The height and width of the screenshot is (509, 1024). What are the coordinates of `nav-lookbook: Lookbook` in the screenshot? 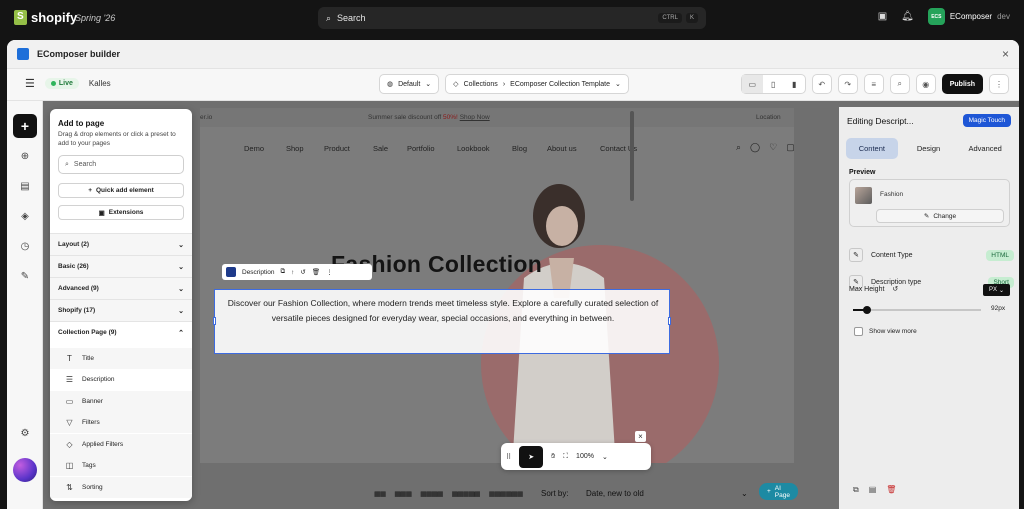 It's located at (473, 148).